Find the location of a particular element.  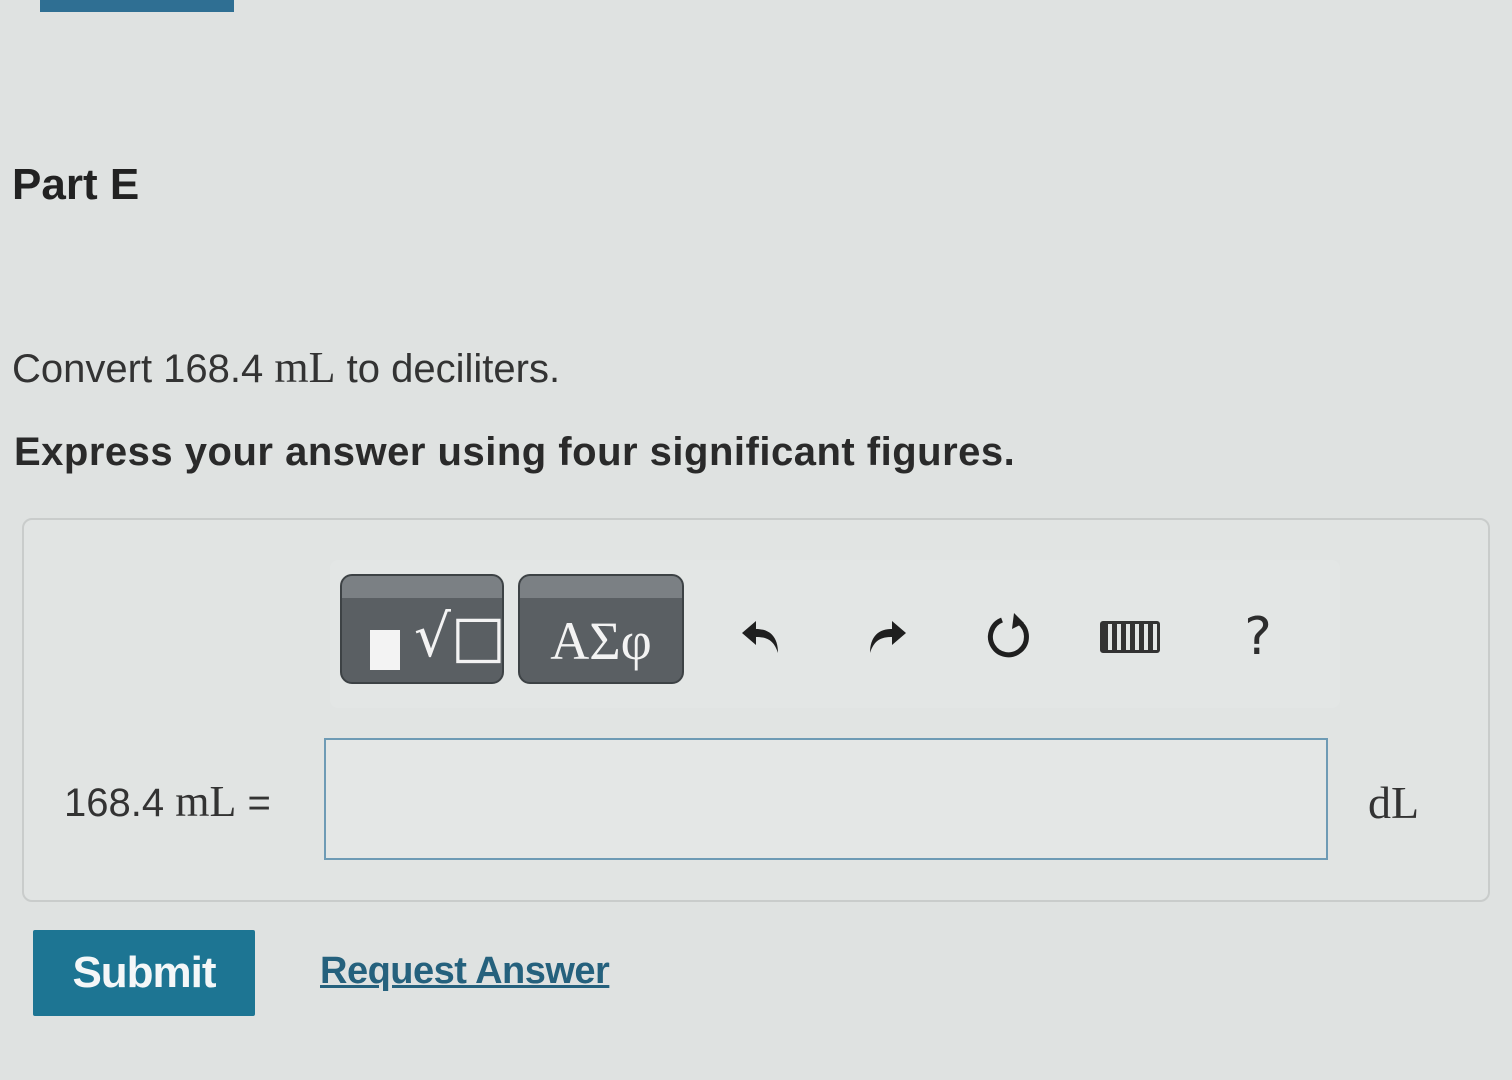

answer-unit: dL is located at coordinates (1394, 802).